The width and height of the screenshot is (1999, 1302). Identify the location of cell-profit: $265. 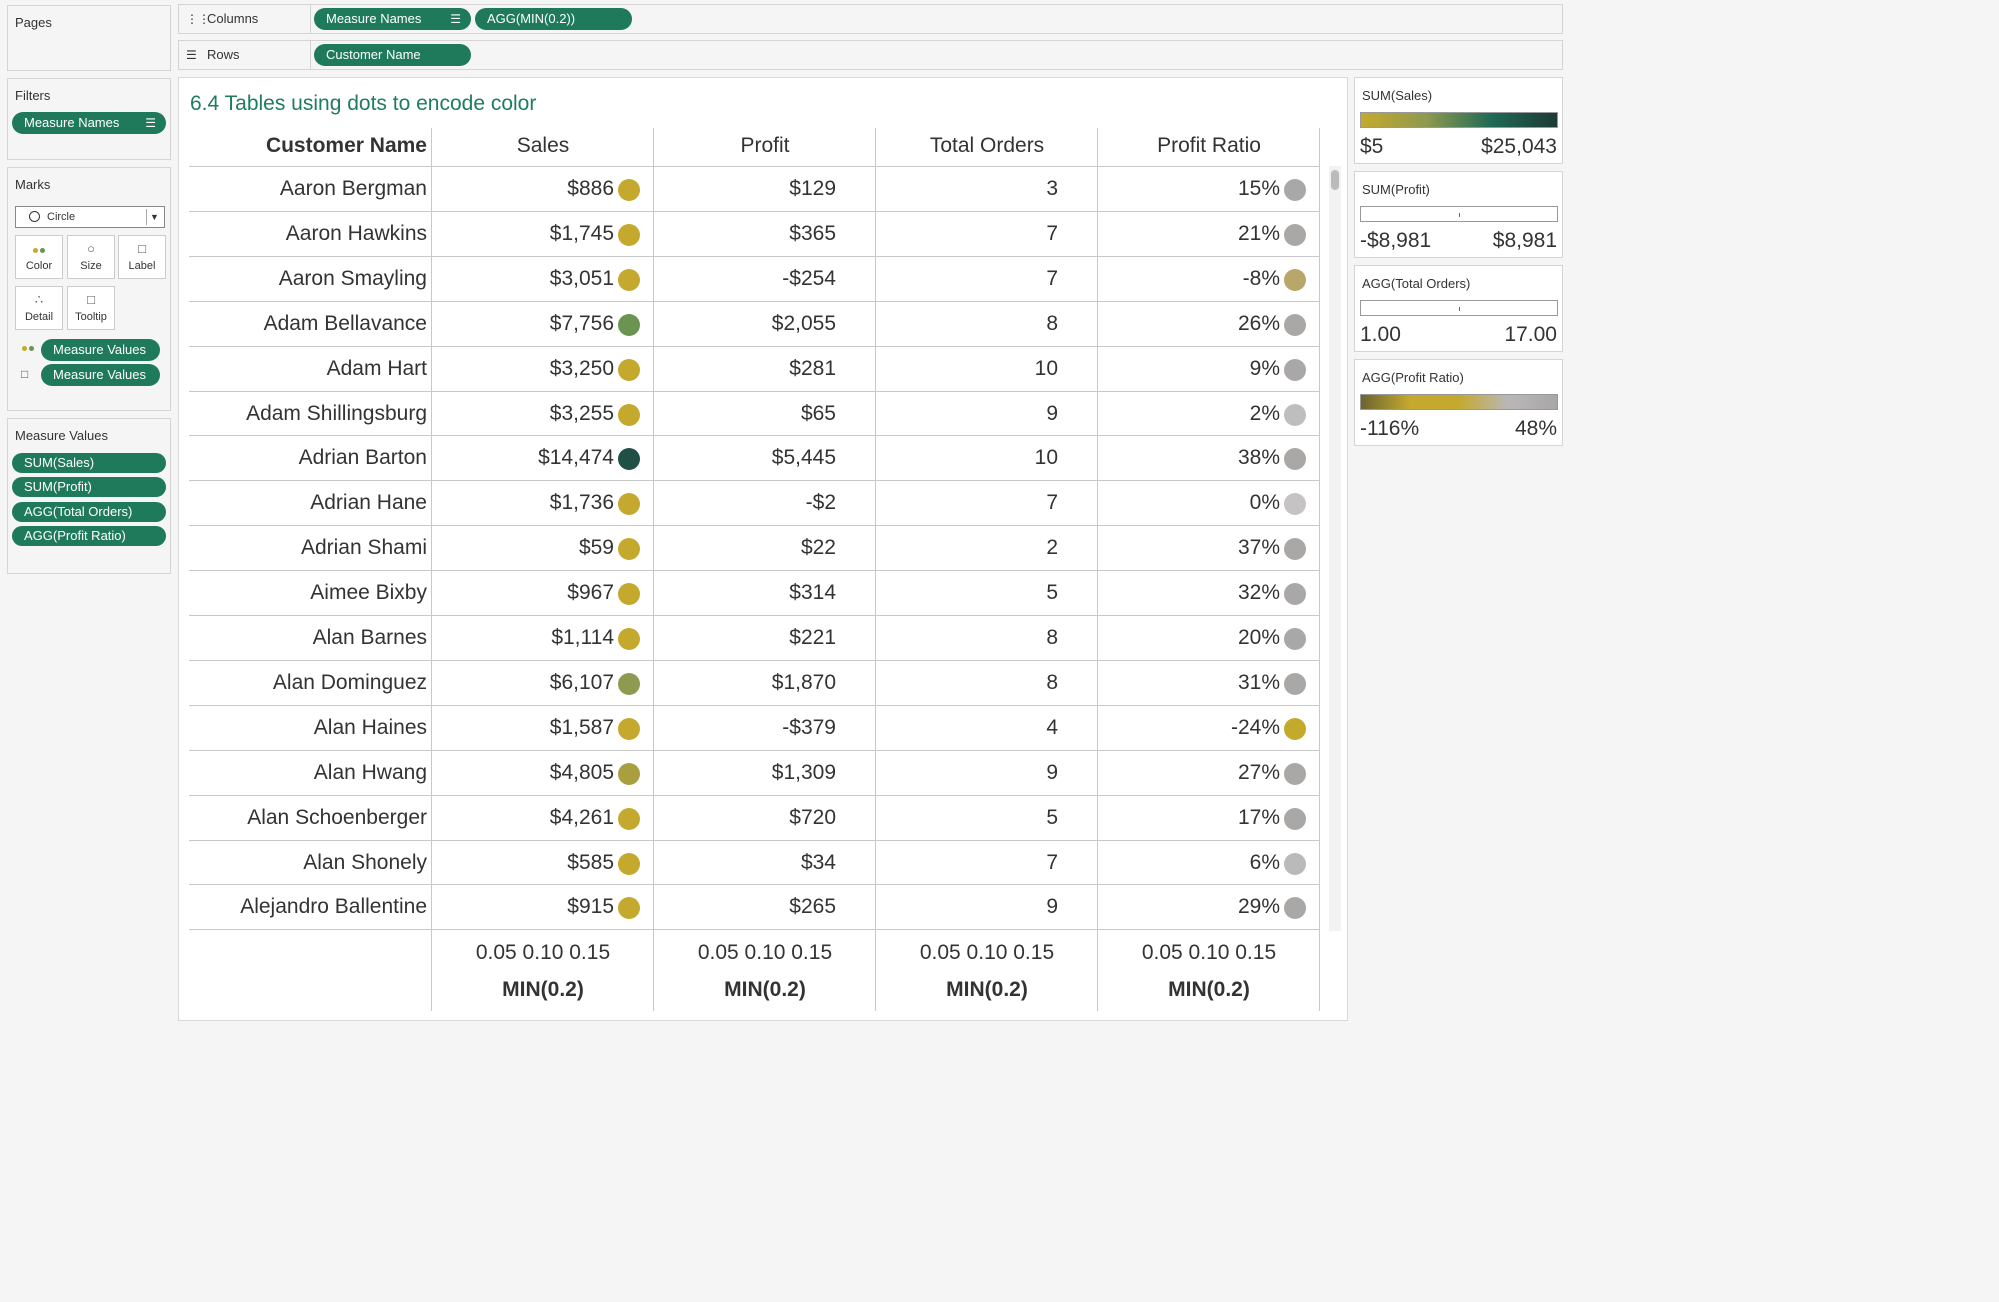
(746, 907).